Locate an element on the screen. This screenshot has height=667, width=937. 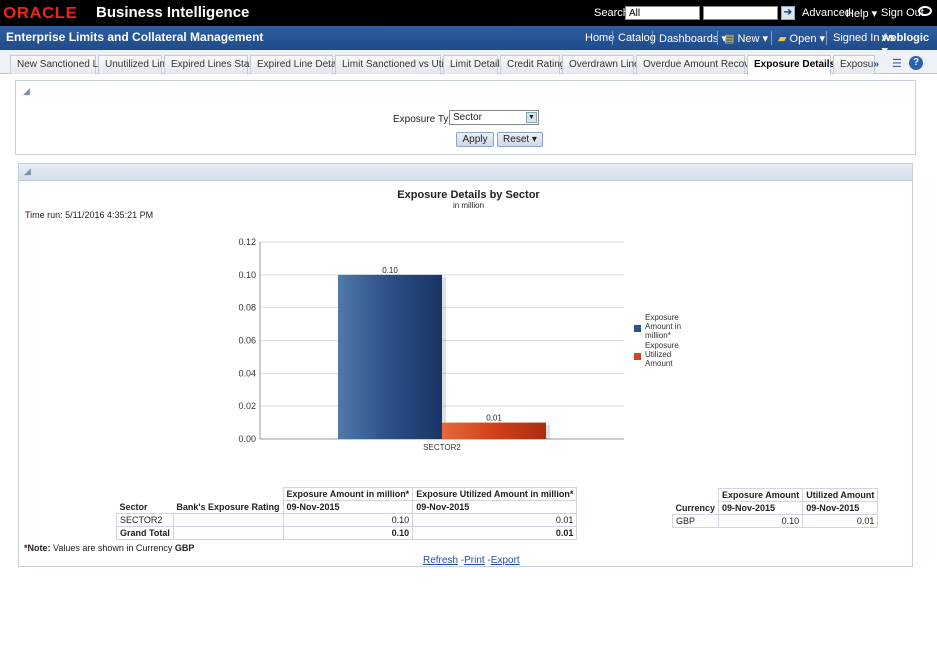
col-head-utilized-amount: Utilized Amount is located at coordinates (840, 495).